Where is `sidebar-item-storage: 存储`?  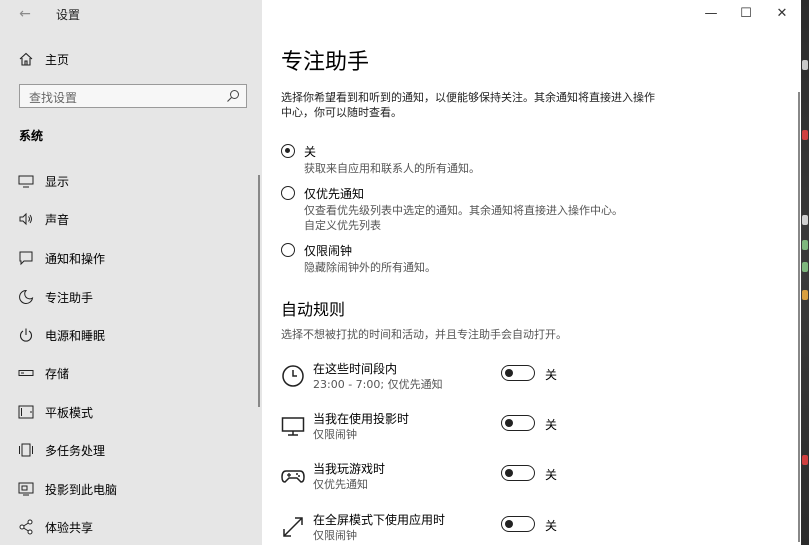
sidebar-item-storage: 存储 is located at coordinates (131, 373).